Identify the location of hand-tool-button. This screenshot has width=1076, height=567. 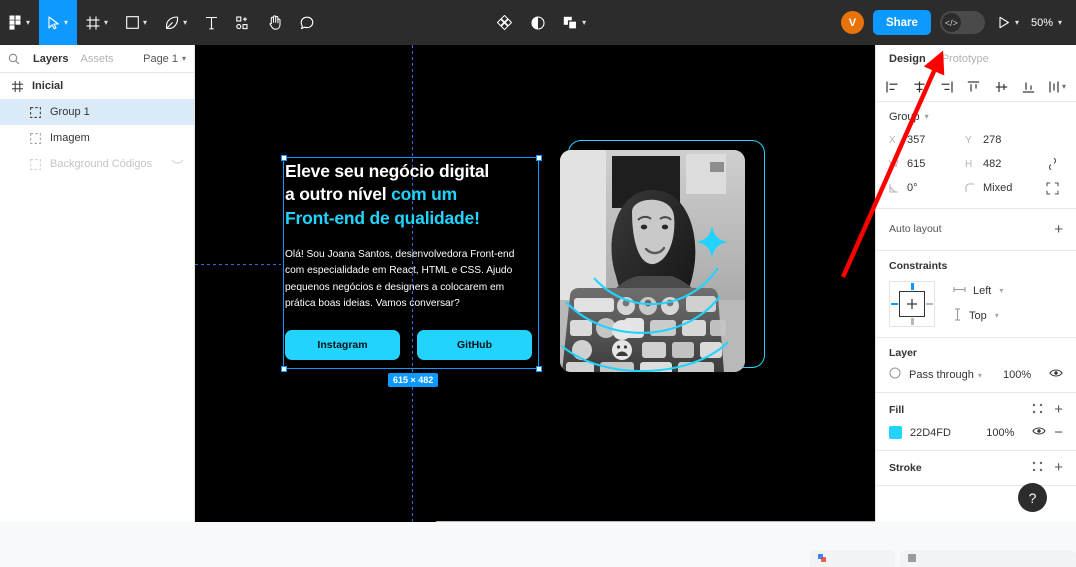
(275, 22).